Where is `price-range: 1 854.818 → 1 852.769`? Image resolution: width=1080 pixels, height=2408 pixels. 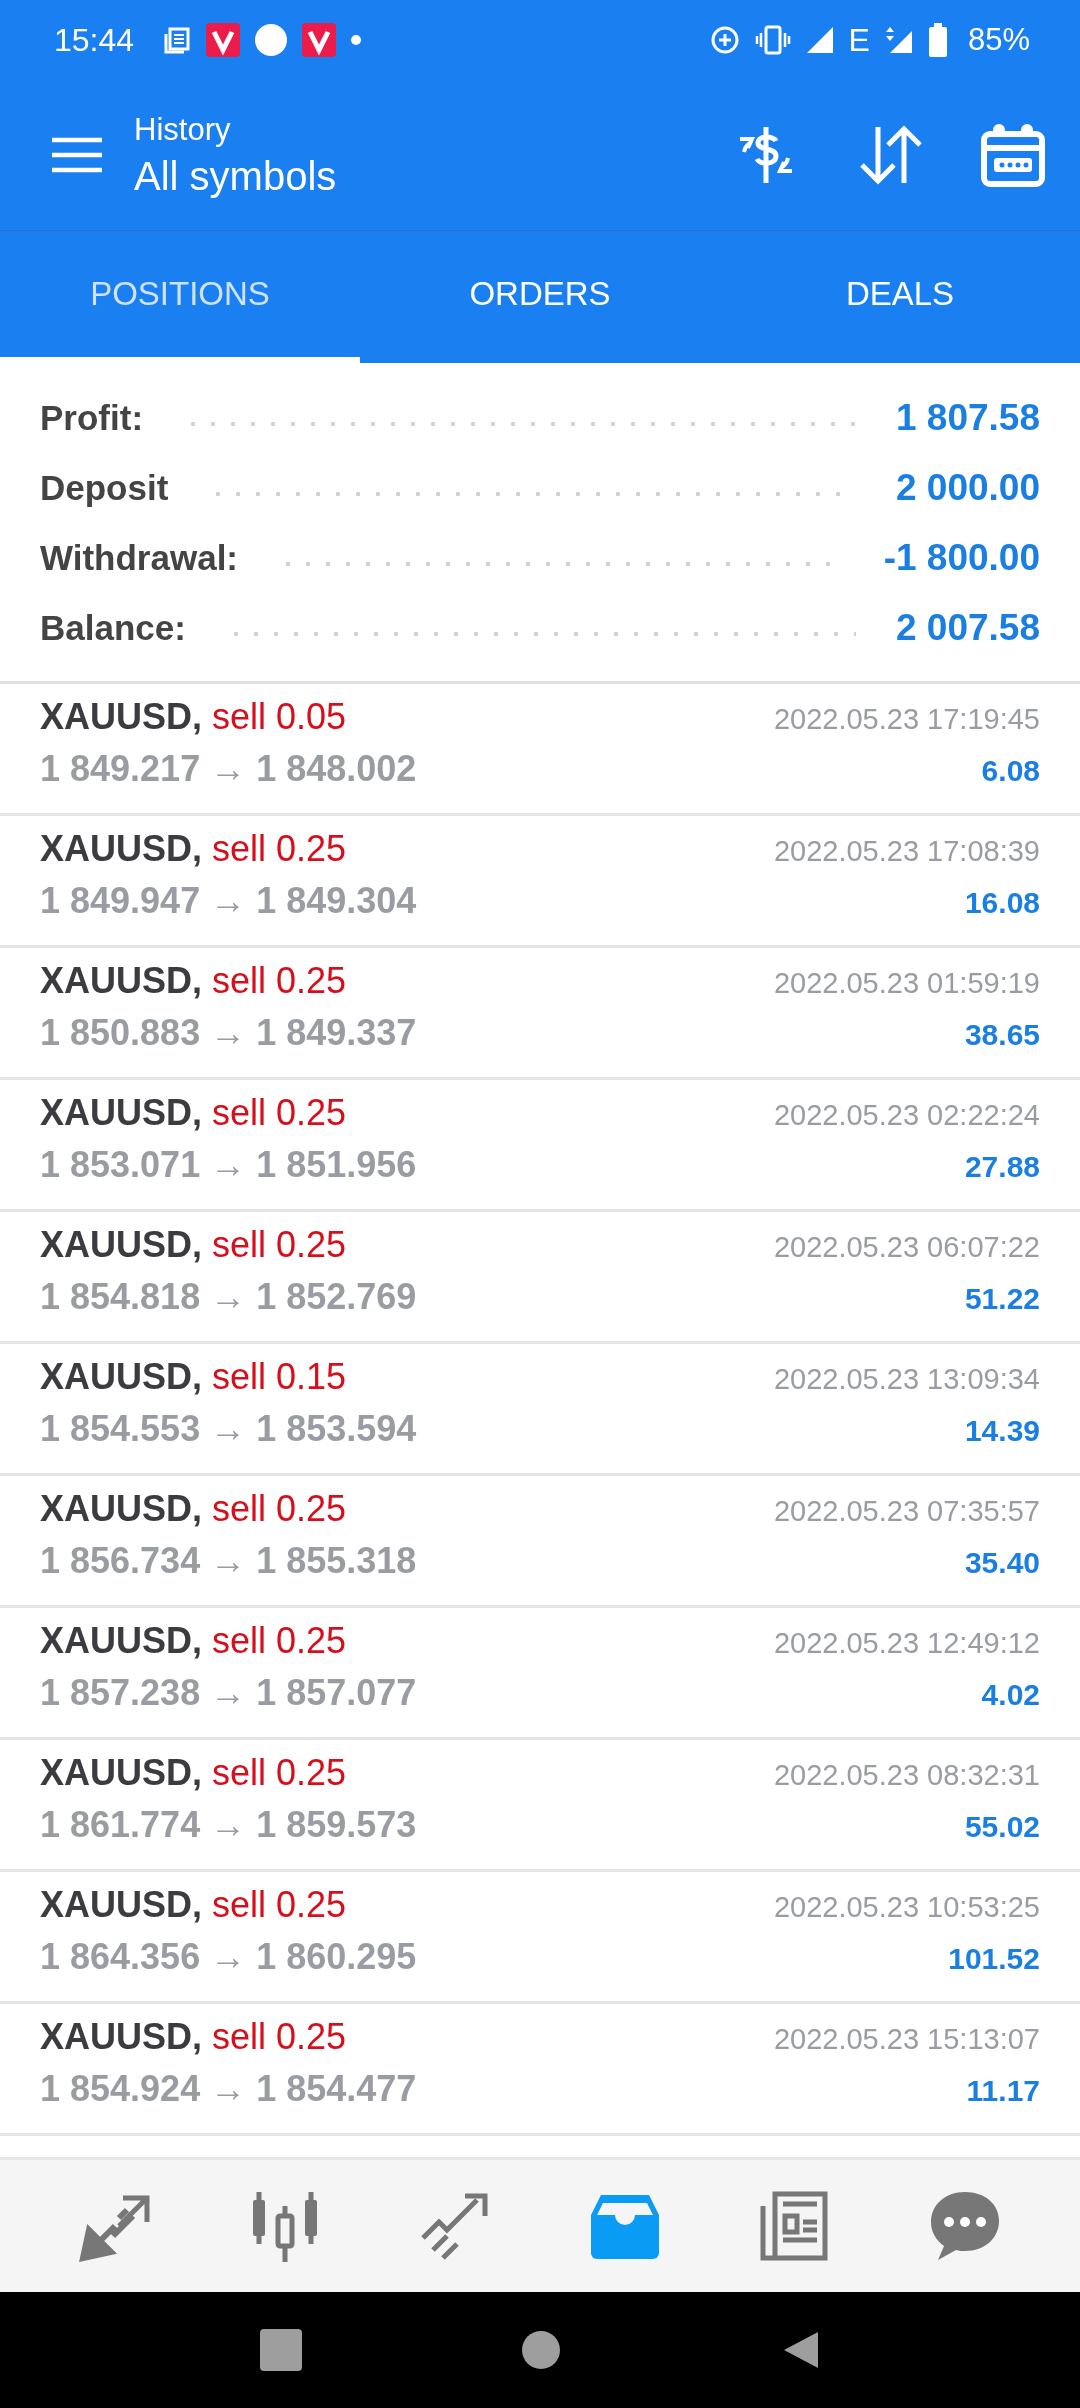
price-range: 1 854.818 → 1 852.769 is located at coordinates (228, 1297).